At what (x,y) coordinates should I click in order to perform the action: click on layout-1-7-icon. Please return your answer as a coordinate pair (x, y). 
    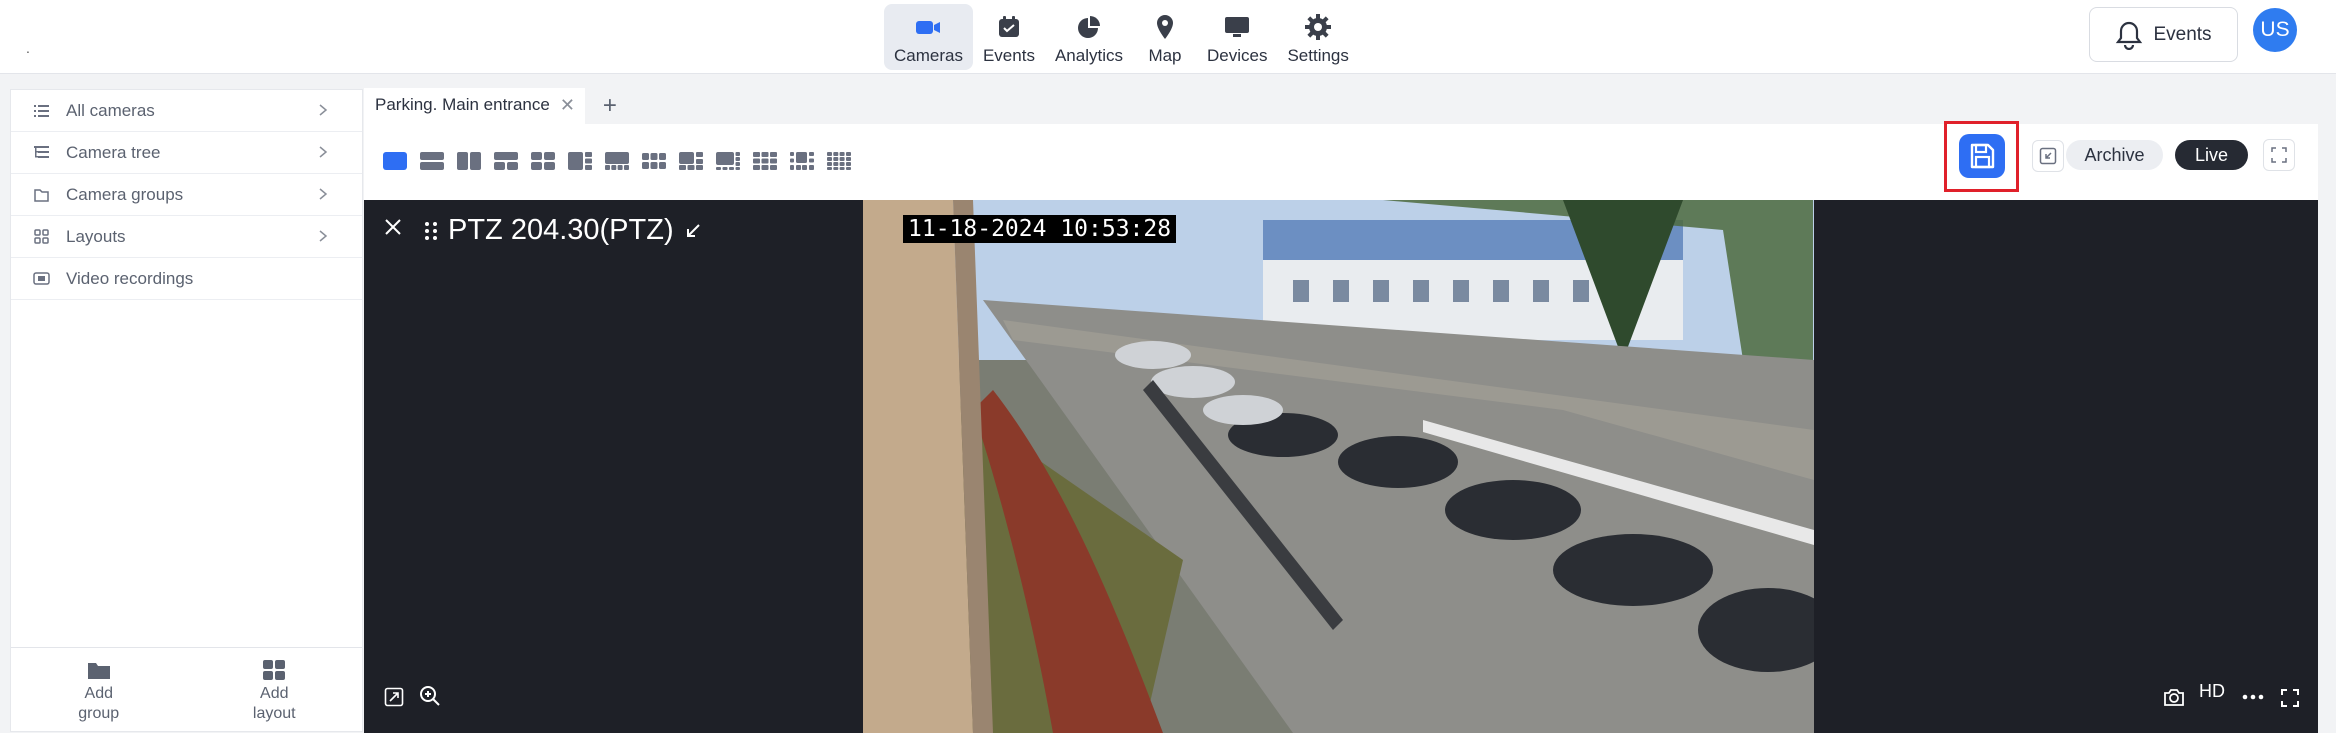
    Looking at the image, I should click on (728, 161).